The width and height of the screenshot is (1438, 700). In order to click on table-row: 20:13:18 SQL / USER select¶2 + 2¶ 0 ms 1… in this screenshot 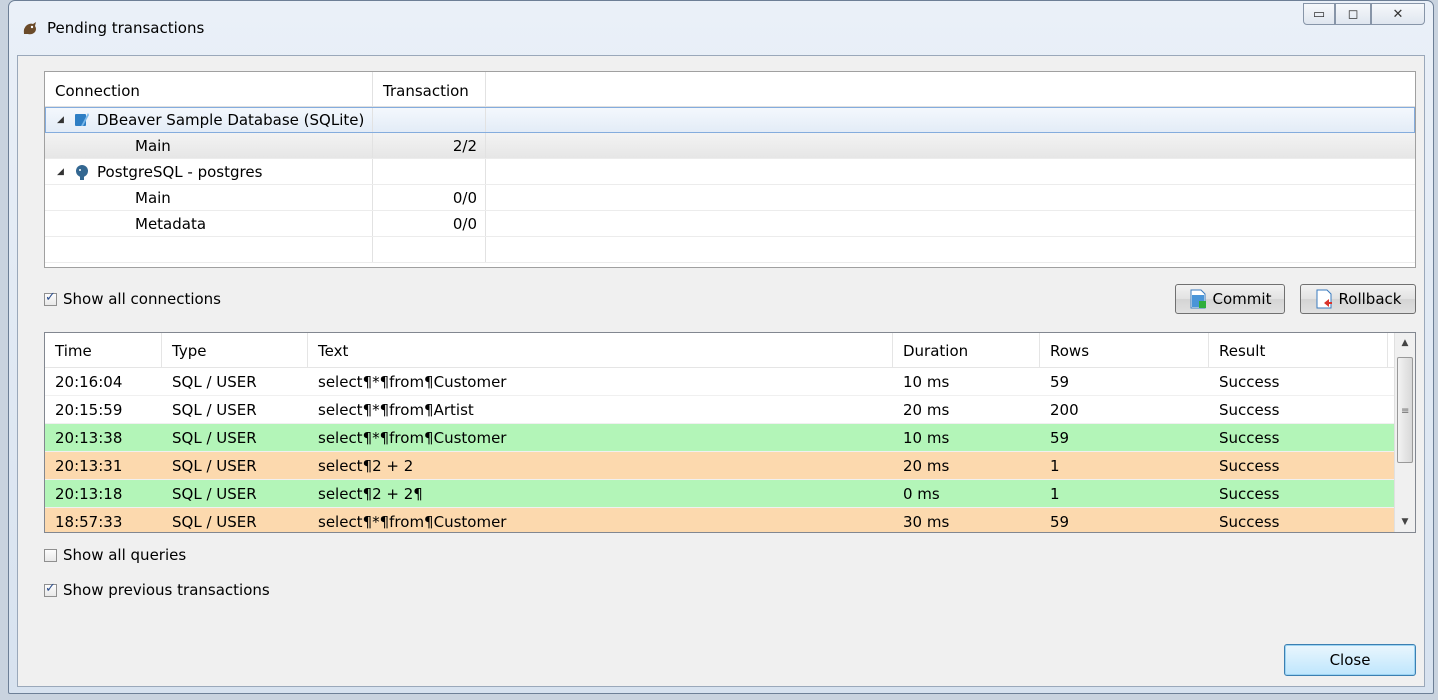, I will do `click(730, 494)`.